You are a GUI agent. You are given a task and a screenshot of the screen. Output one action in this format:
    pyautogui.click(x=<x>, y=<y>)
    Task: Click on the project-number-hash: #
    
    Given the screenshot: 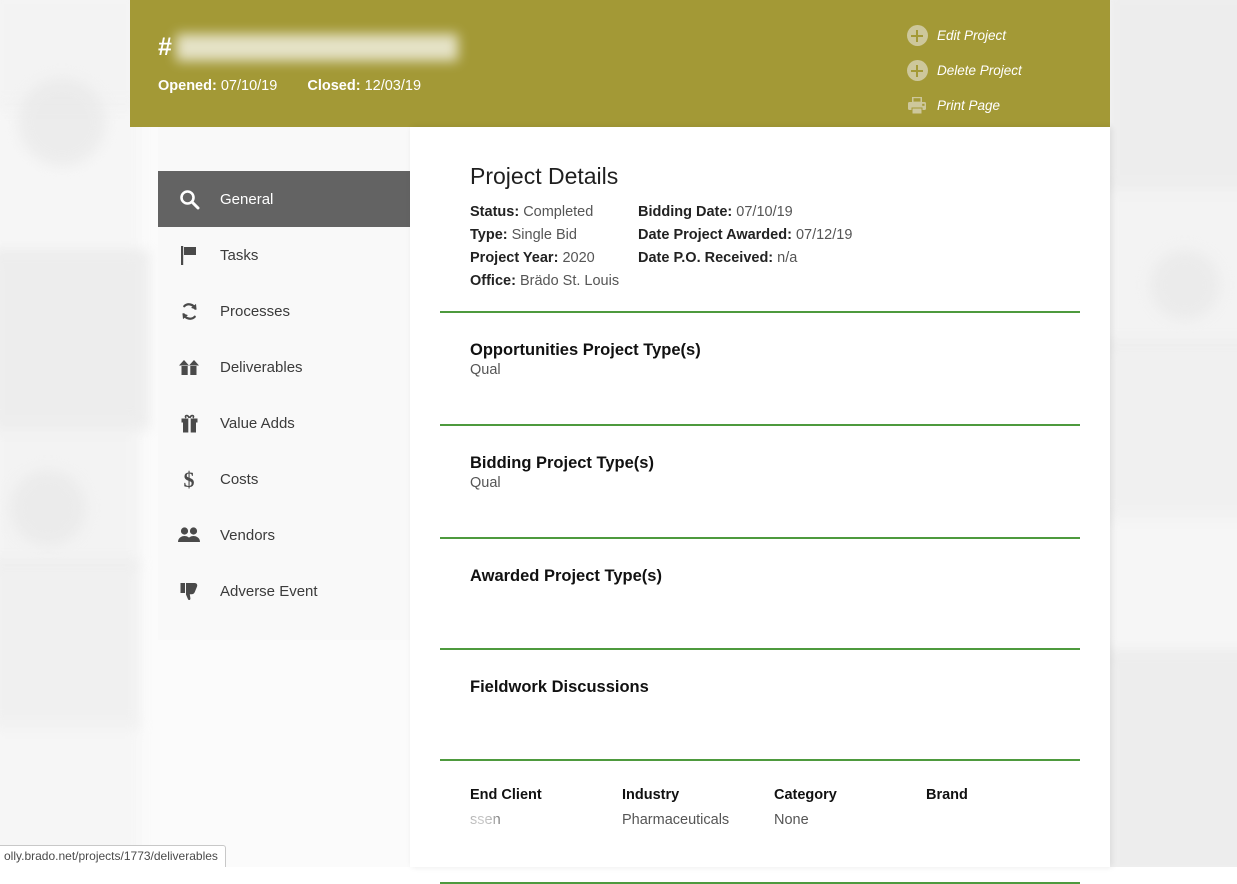 What is the action you would take?
    pyautogui.click(x=165, y=47)
    